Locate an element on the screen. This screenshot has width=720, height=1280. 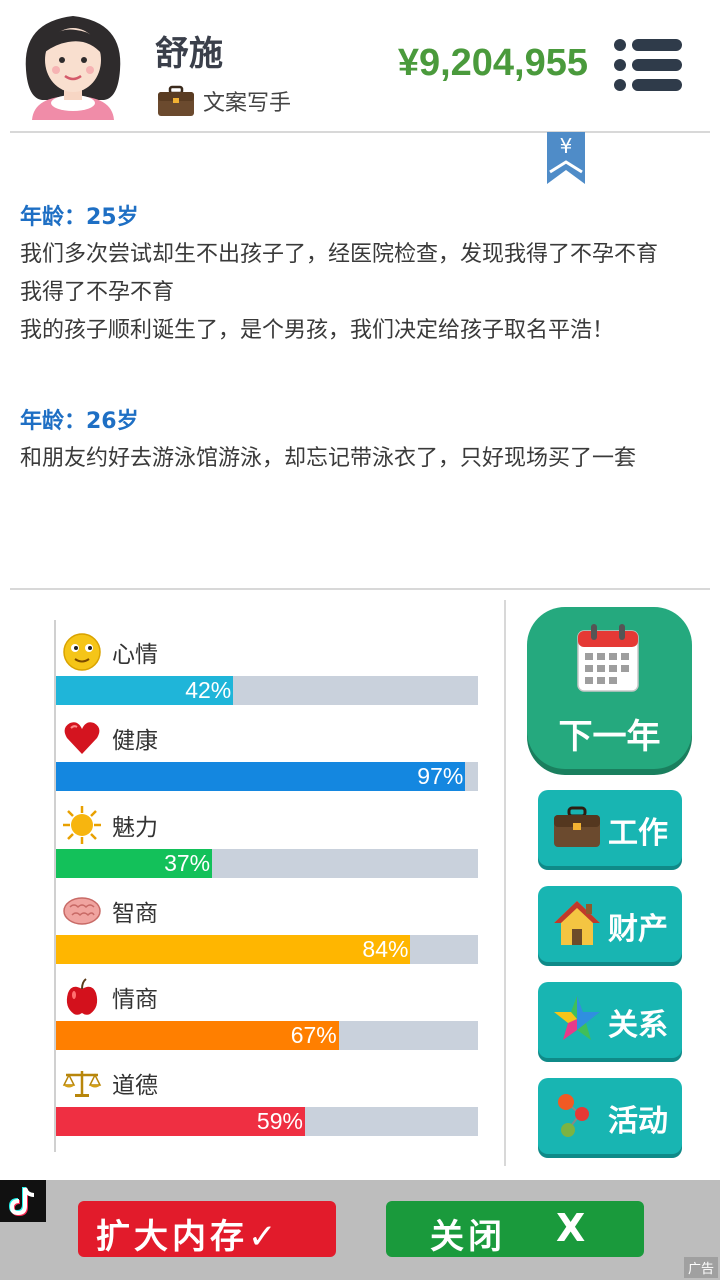
stat-iq: 智商 84% is located at coordinates (267, 922).